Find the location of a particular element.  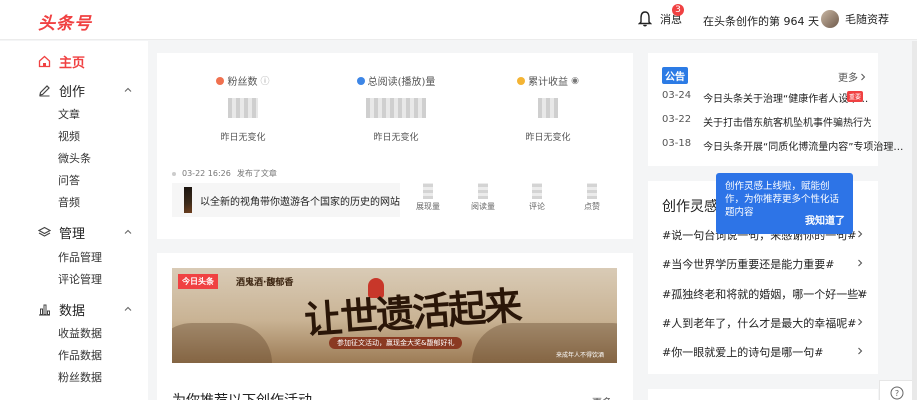

article-status: 发布了文章 is located at coordinates (256, 173).